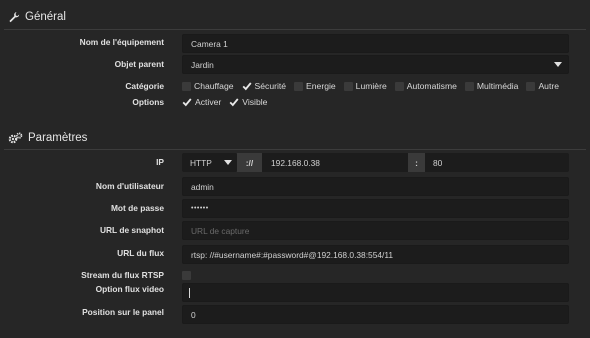 Image resolution: width=590 pixels, height=338 pixels. Describe the element at coordinates (438, 162) in the screenshot. I see `port-value: 80` at that location.